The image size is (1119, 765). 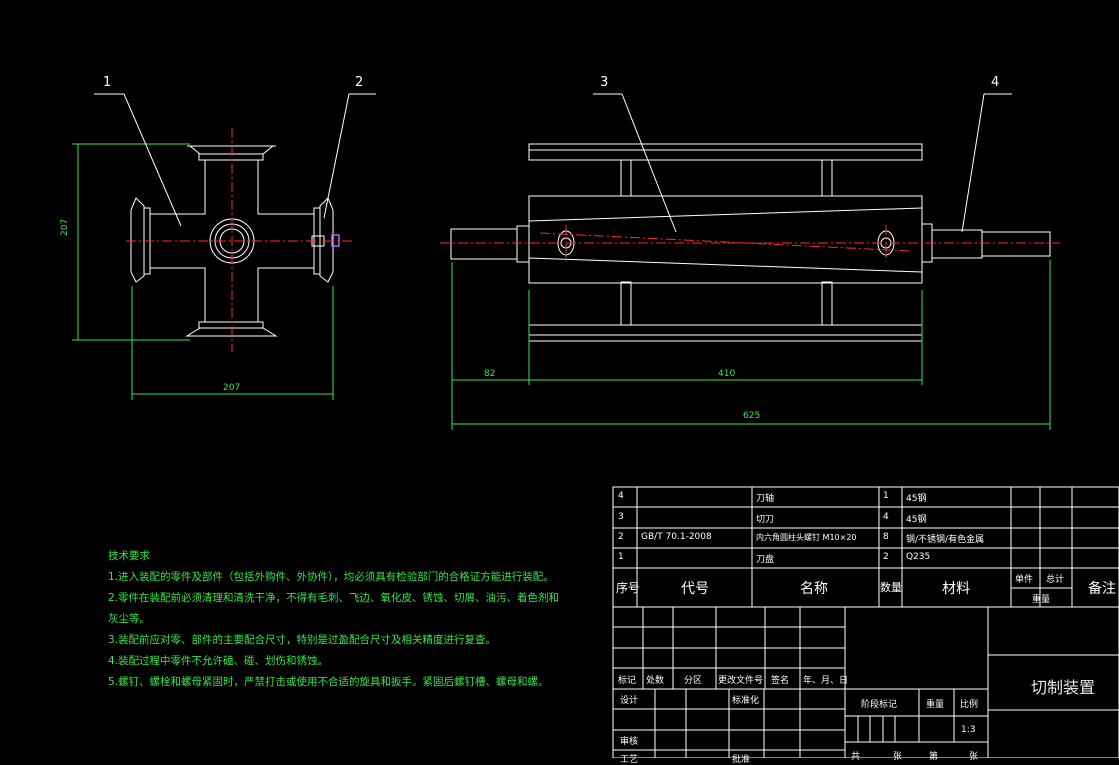 I want to click on rev-count: 处数, so click(x=655, y=681).